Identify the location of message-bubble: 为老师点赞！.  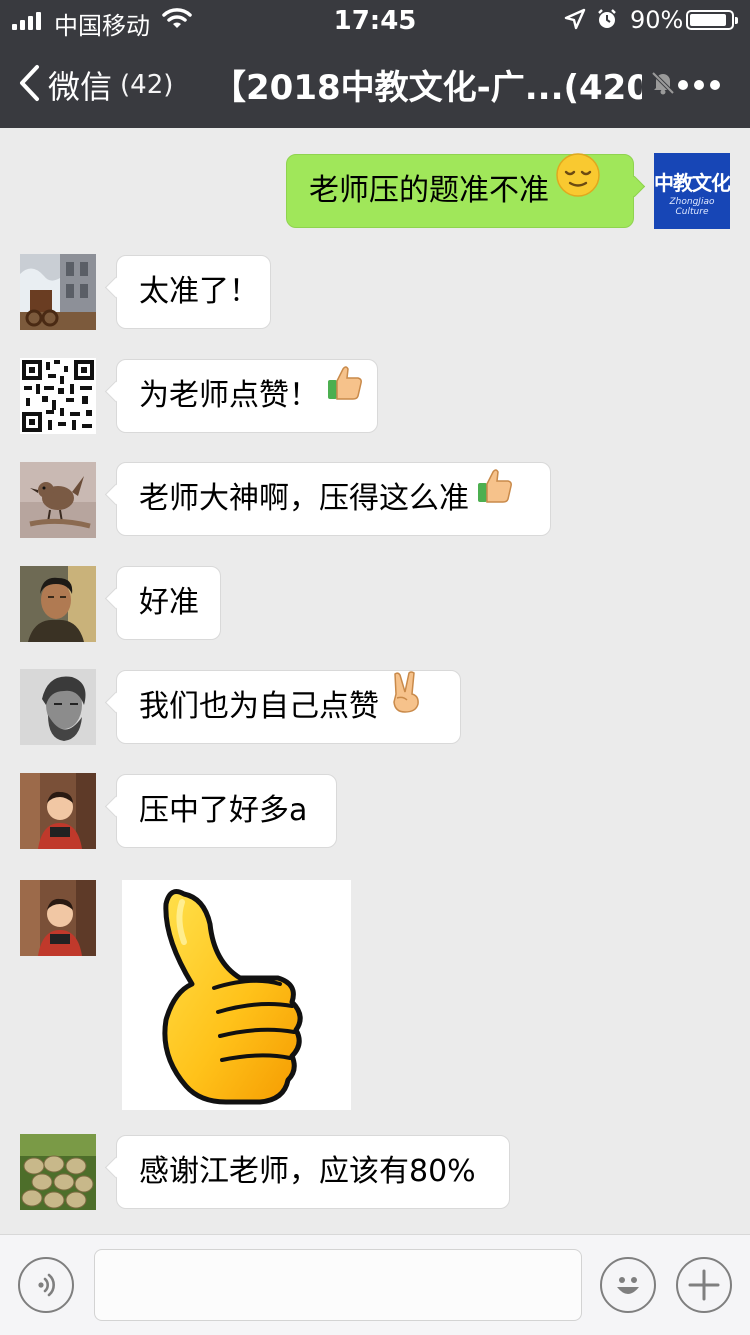
(247, 396).